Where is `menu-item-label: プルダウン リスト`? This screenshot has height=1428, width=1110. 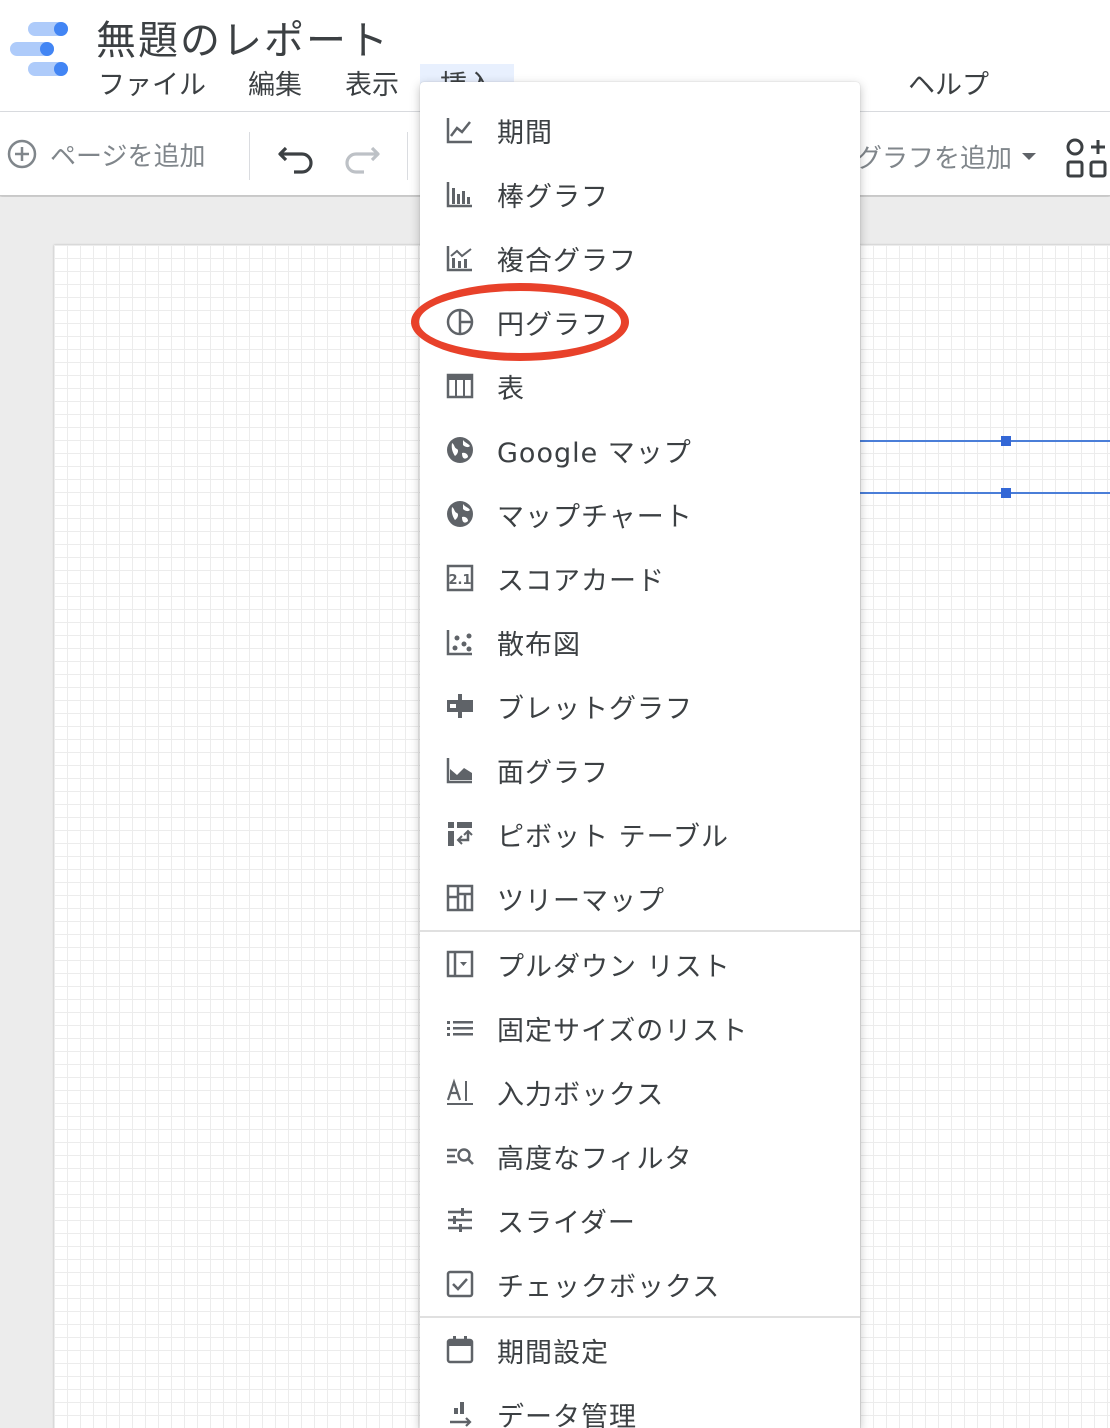 menu-item-label: プルダウン リスト is located at coordinates (614, 967).